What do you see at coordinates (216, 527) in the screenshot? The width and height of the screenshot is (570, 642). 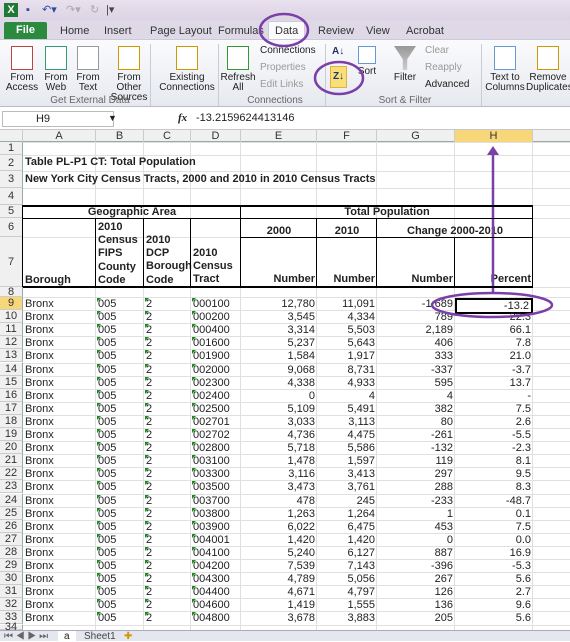 I see `tract-cell: 003900` at bounding box center [216, 527].